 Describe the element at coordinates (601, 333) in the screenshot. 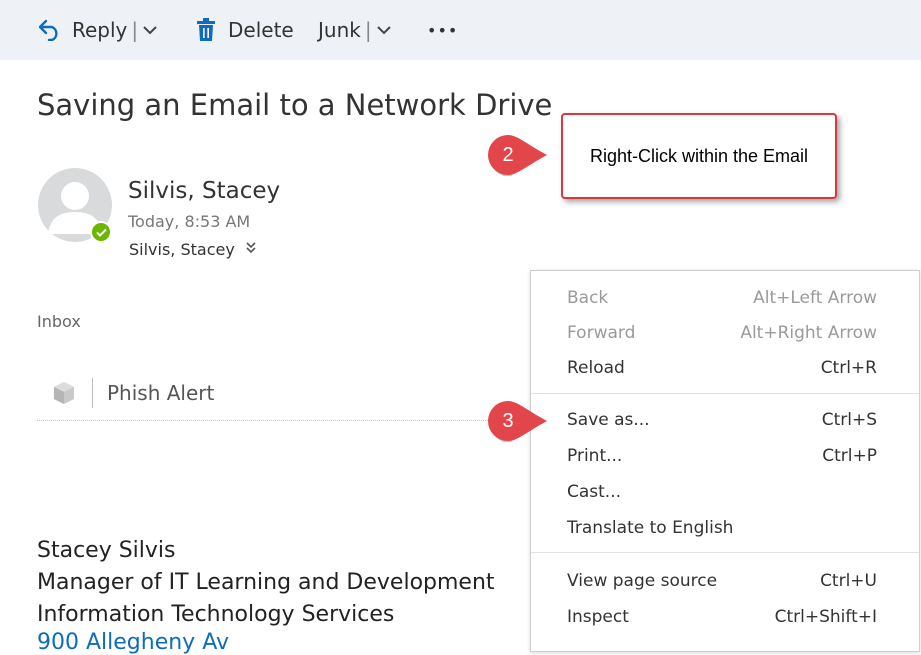

I see `menu-item-label: Forward` at that location.